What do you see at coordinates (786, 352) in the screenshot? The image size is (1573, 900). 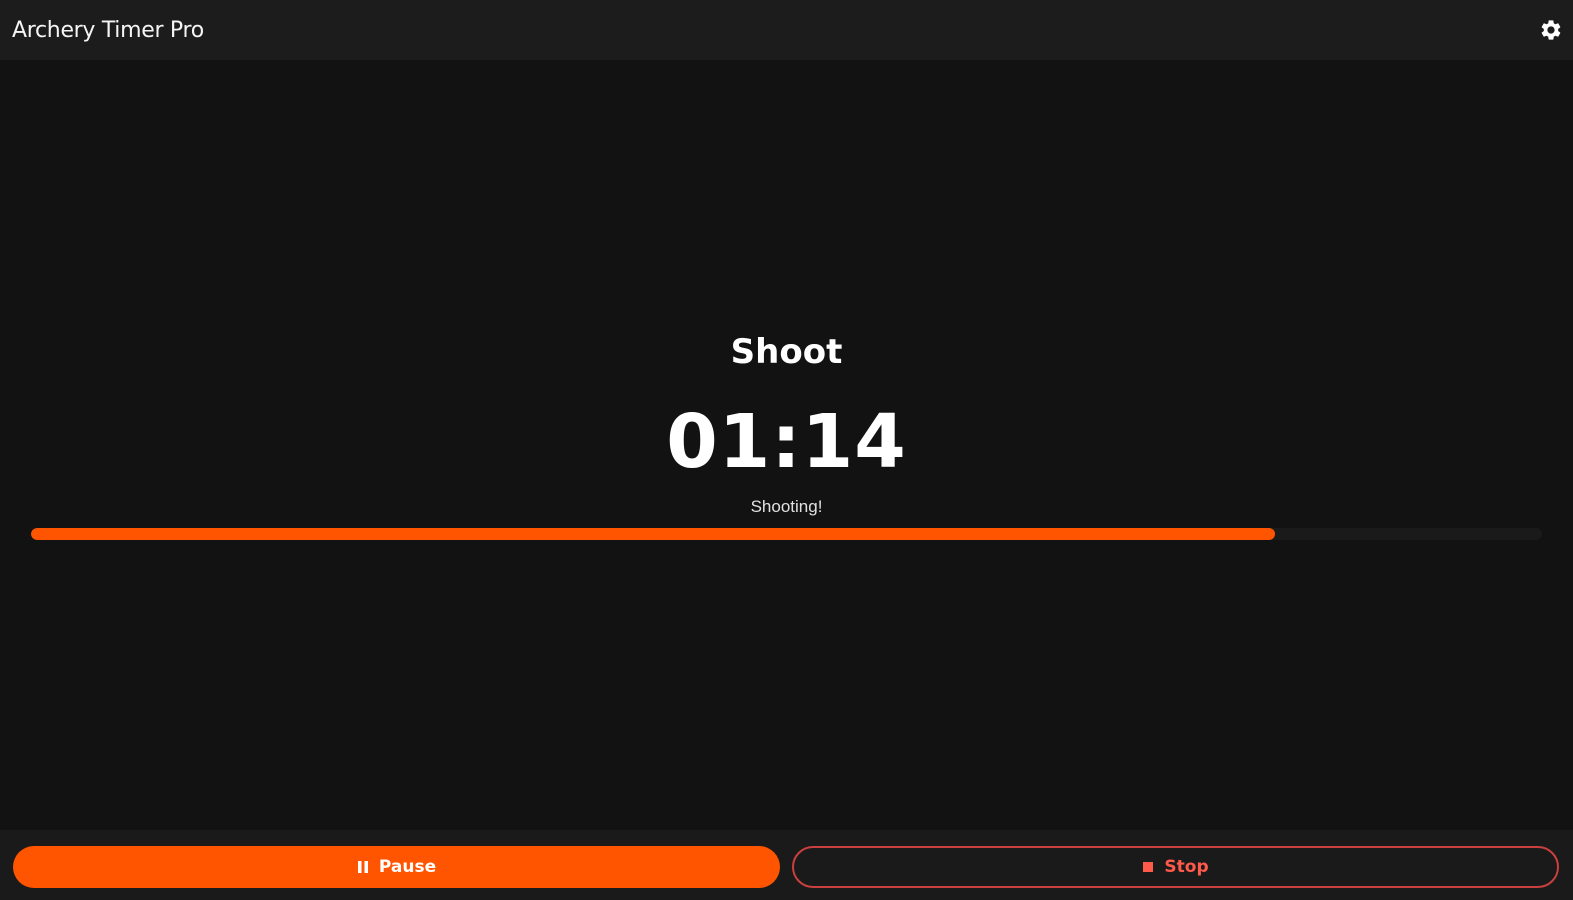 I see `phase-label: Shoot` at bounding box center [786, 352].